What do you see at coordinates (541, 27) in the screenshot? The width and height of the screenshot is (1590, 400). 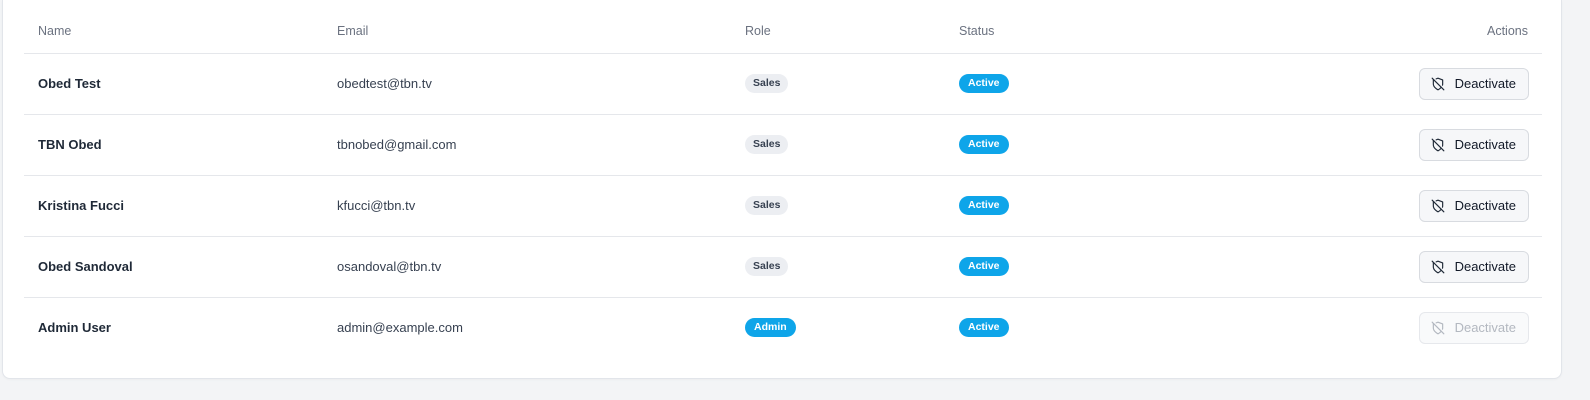 I see `column-header-email: Email` at bounding box center [541, 27].